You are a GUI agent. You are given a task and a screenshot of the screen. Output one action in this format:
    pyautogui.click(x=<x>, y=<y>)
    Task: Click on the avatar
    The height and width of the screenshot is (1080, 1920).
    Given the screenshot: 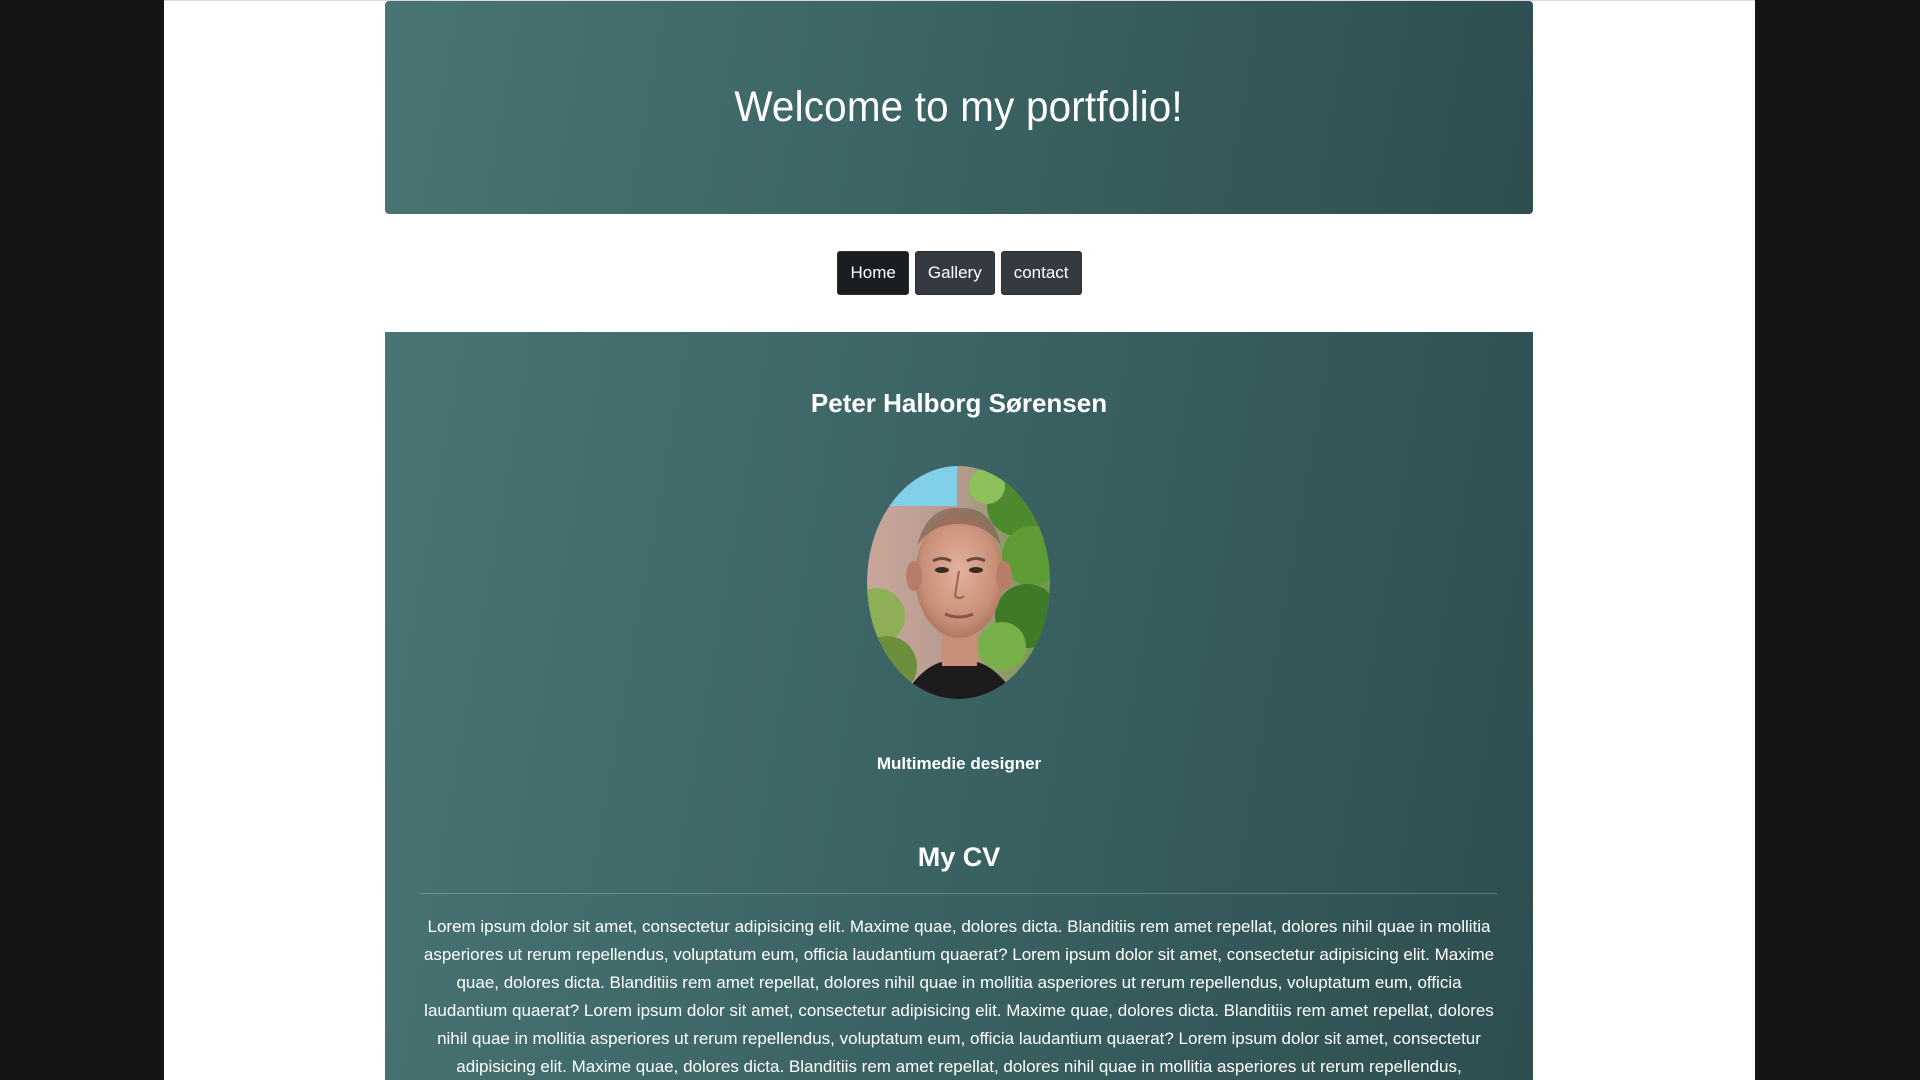 What is the action you would take?
    pyautogui.click(x=958, y=582)
    